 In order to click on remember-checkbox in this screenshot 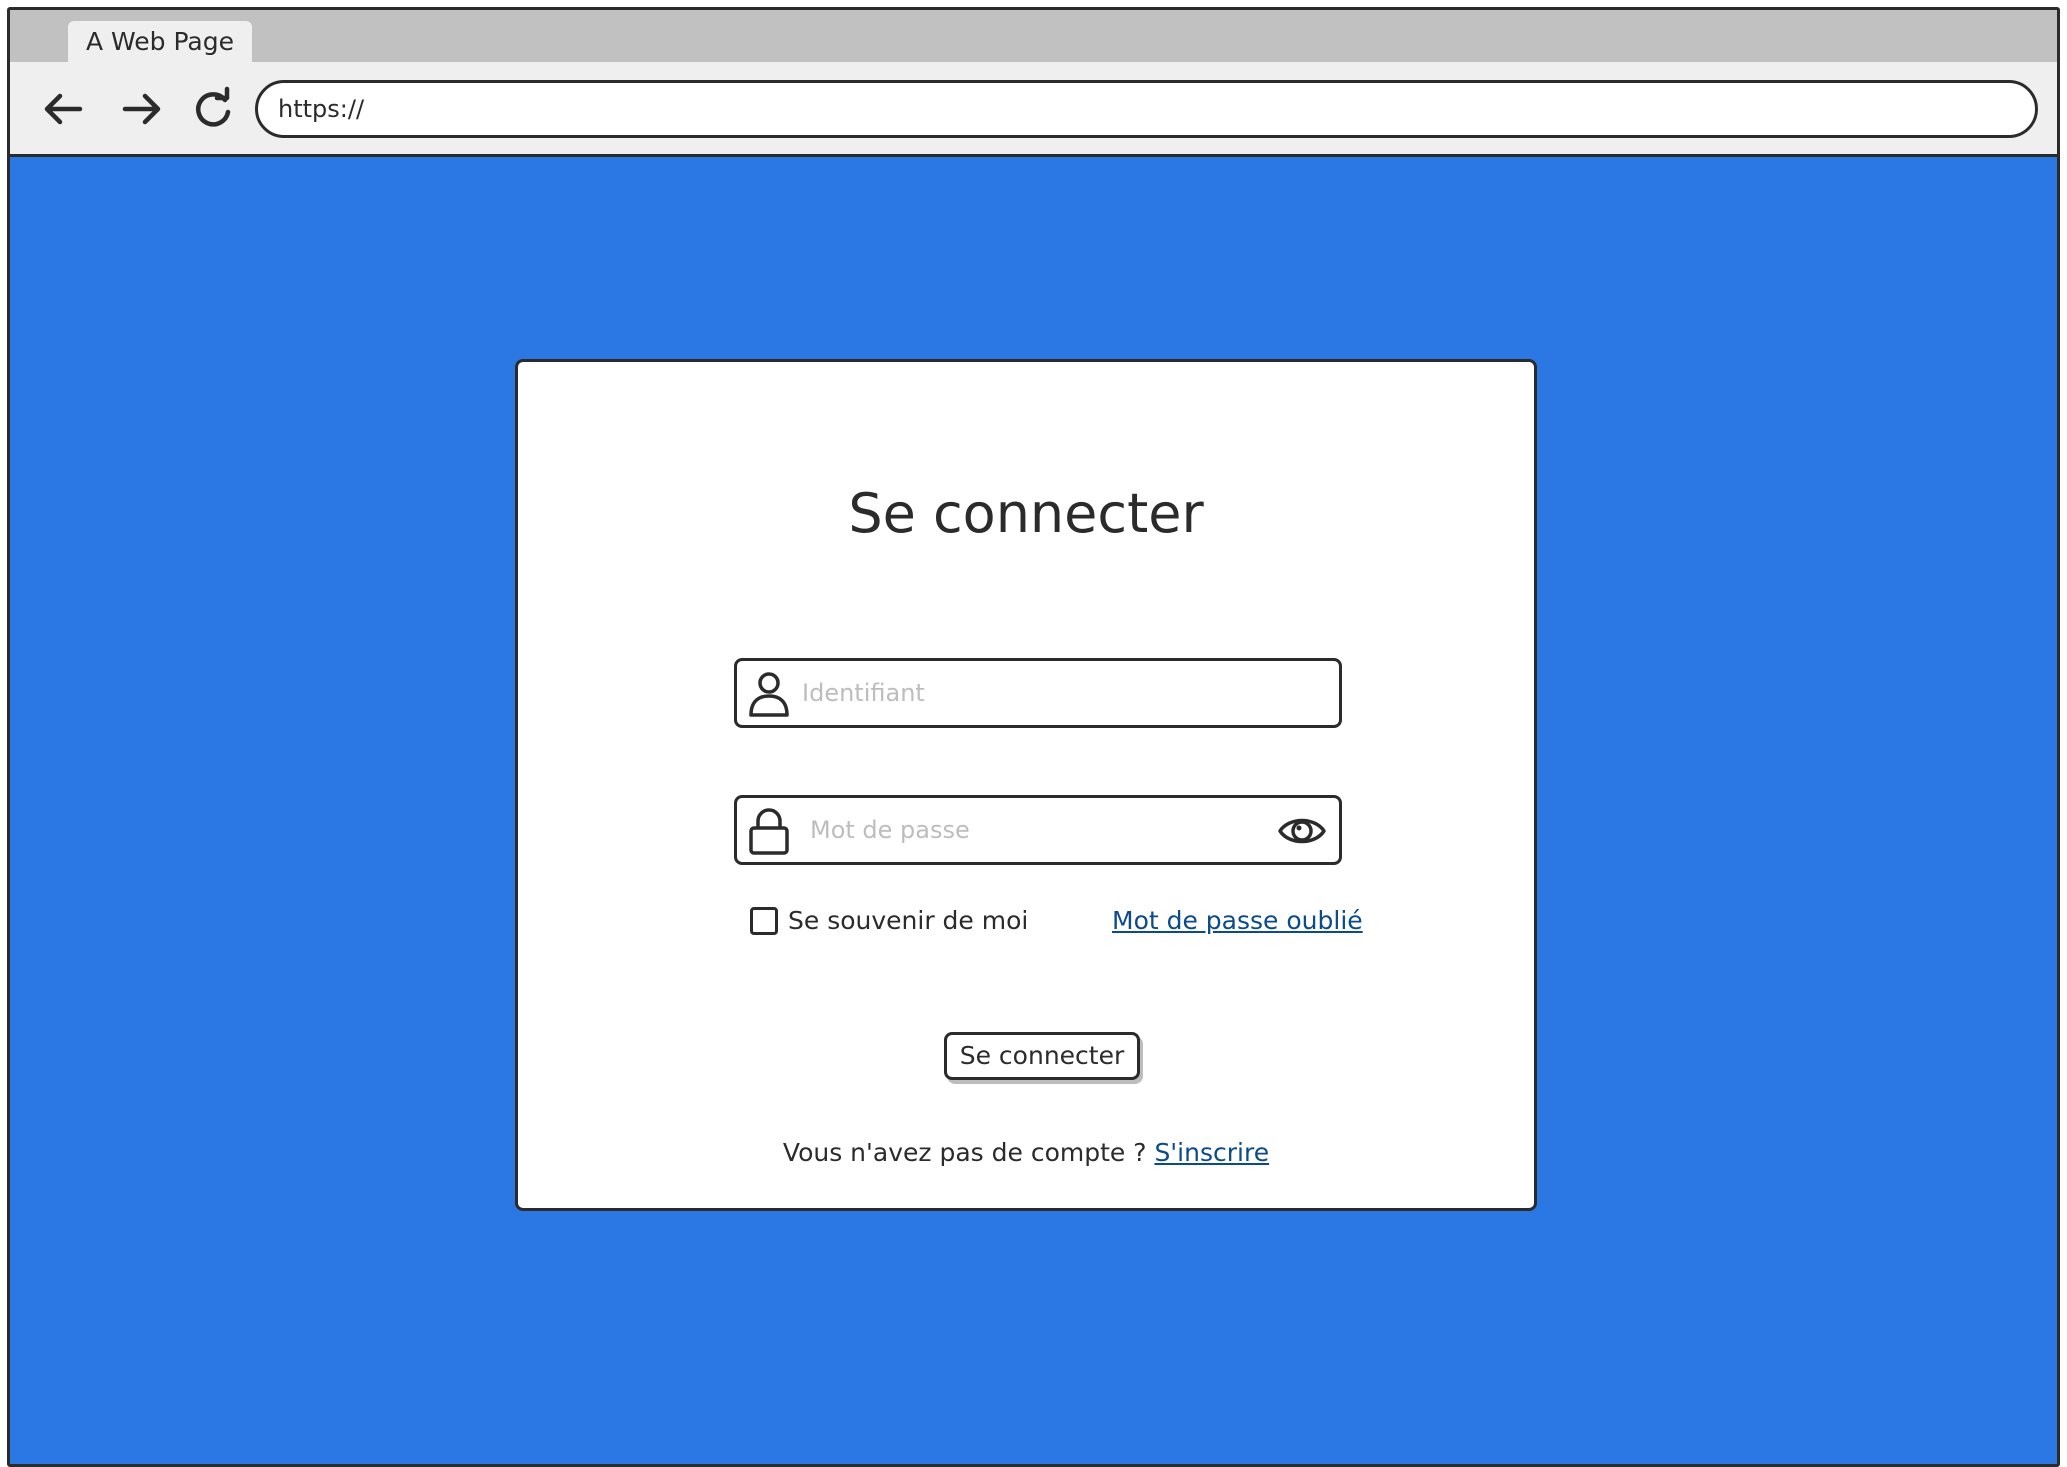, I will do `click(764, 920)`.